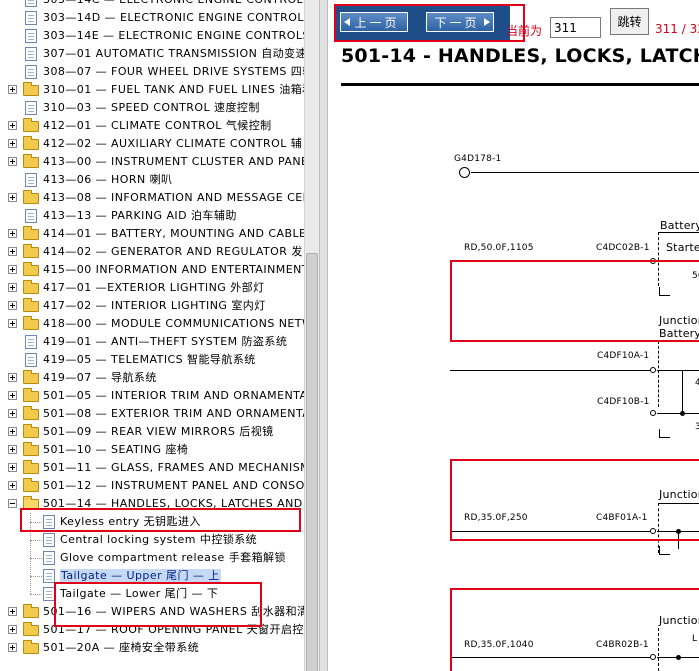 Image resolution: width=699 pixels, height=671 pixels. Describe the element at coordinates (152, 144) in the screenshot. I see `tree-item: 412—02 — AUXILIARY CLIMATE CONTROL 辅` at that location.